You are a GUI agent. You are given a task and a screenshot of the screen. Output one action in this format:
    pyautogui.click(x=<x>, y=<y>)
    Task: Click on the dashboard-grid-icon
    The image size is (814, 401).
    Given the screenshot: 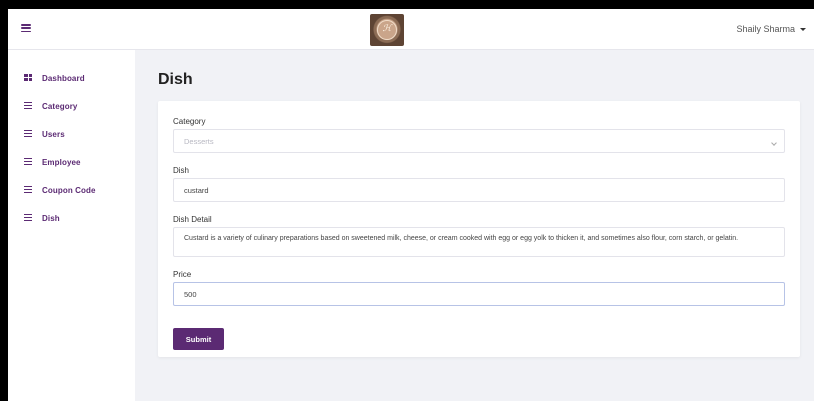 What is the action you would take?
    pyautogui.click(x=28, y=77)
    